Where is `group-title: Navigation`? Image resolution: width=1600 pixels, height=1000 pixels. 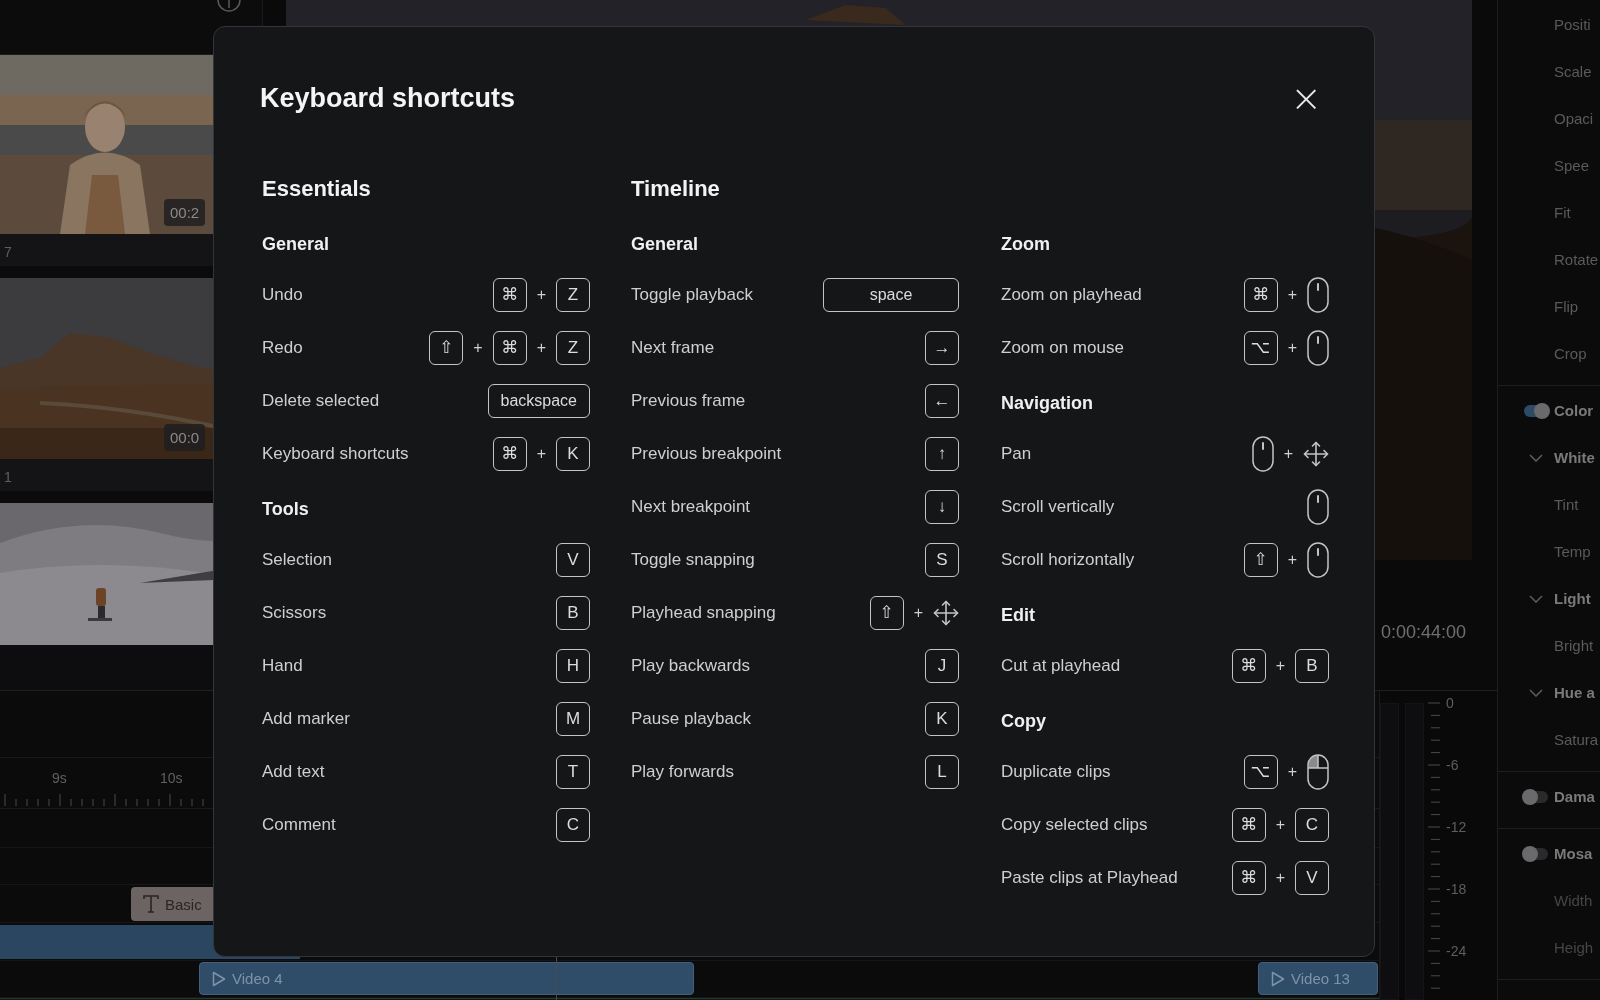 group-title: Navigation is located at coordinates (1047, 403).